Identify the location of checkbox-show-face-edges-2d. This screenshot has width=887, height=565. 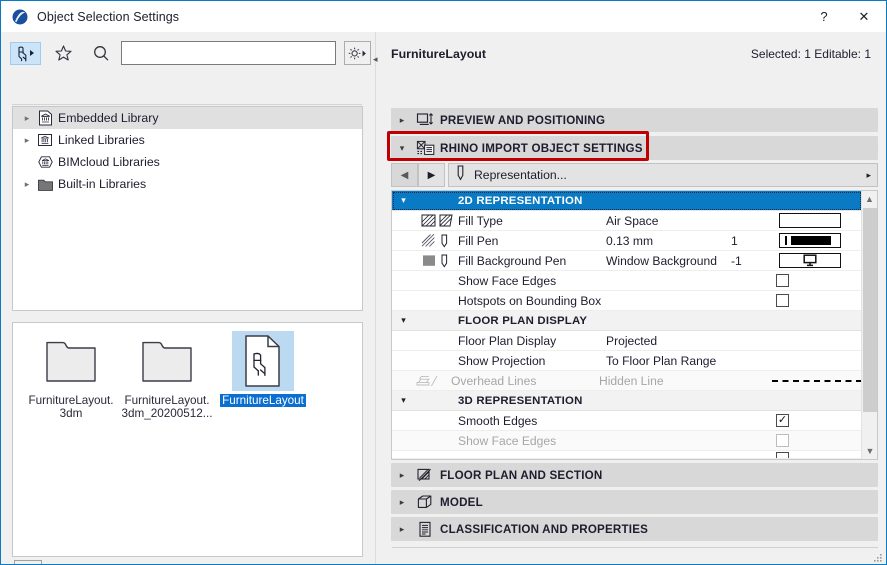
(782, 280).